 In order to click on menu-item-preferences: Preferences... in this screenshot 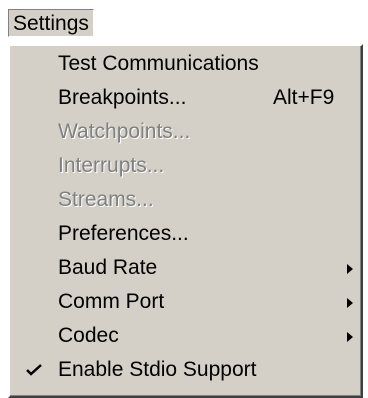, I will do `click(185, 234)`.